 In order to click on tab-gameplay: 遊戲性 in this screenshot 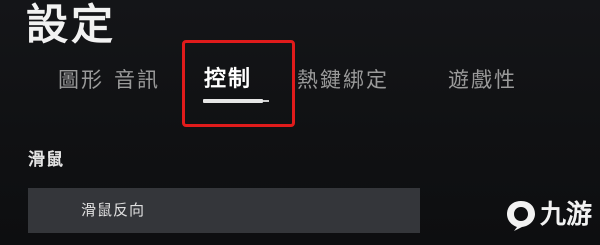, I will do `click(482, 80)`.